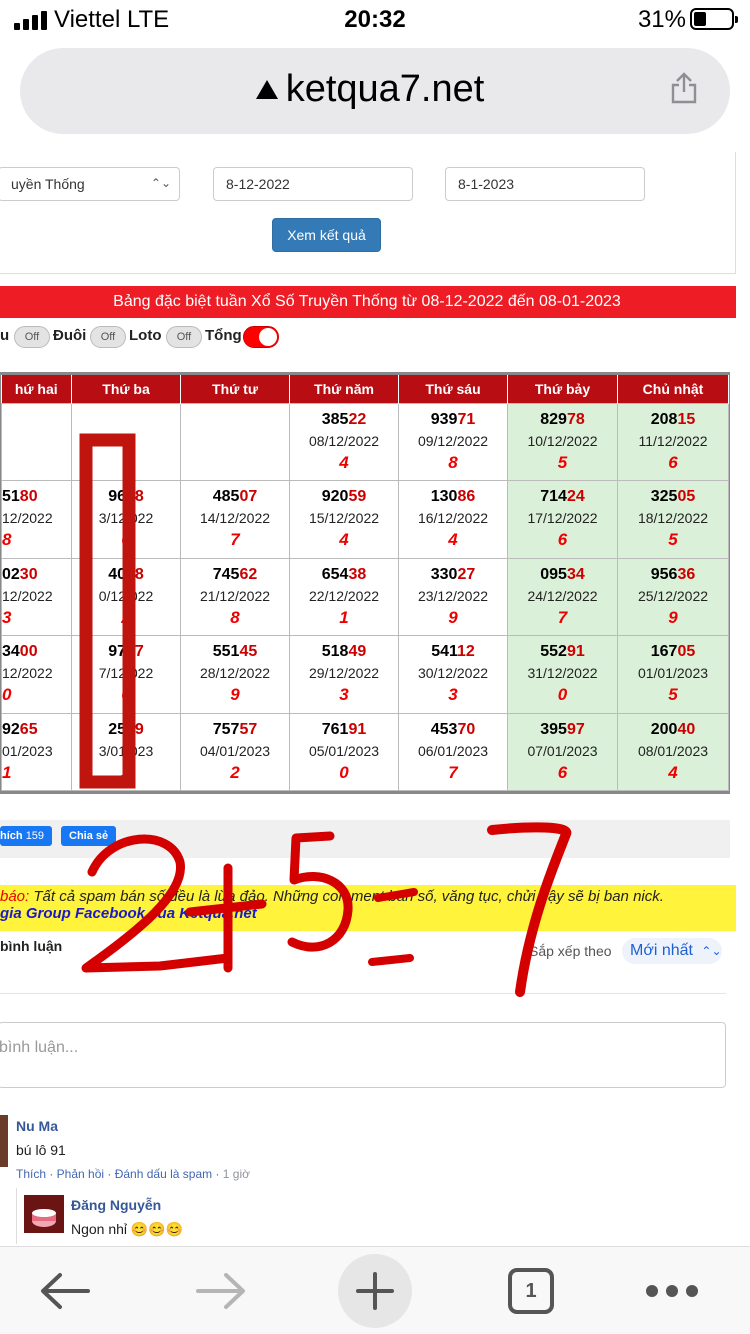  I want to click on result-number: 9777, so click(126, 652).